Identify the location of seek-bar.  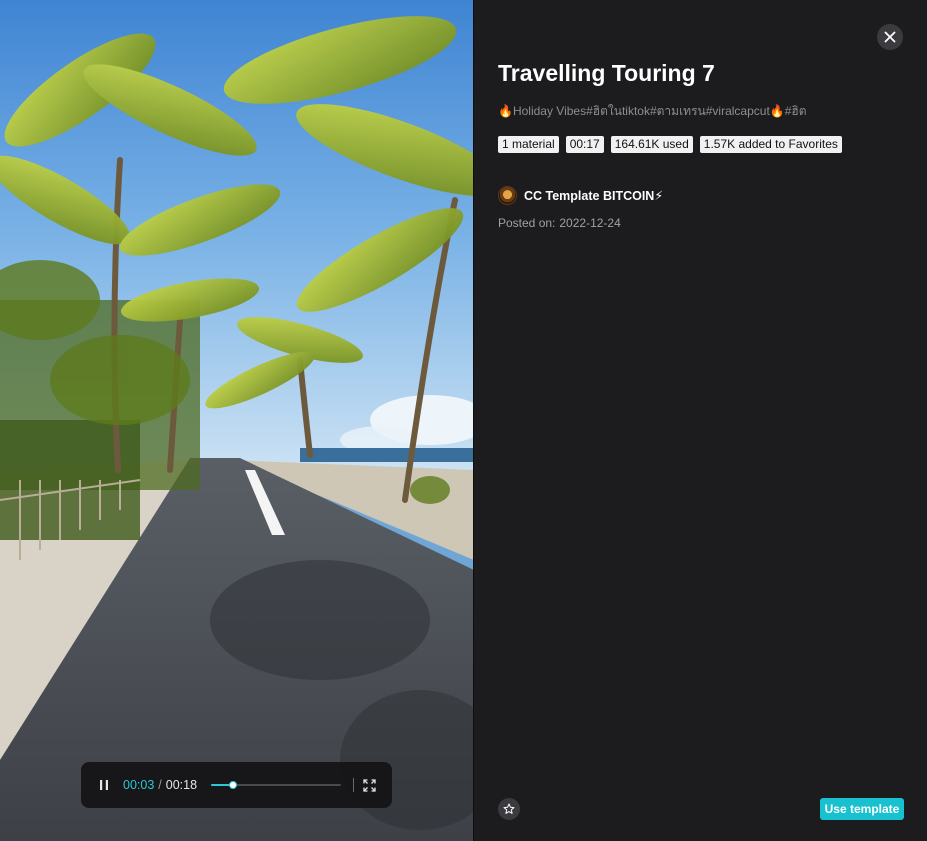
(276, 785).